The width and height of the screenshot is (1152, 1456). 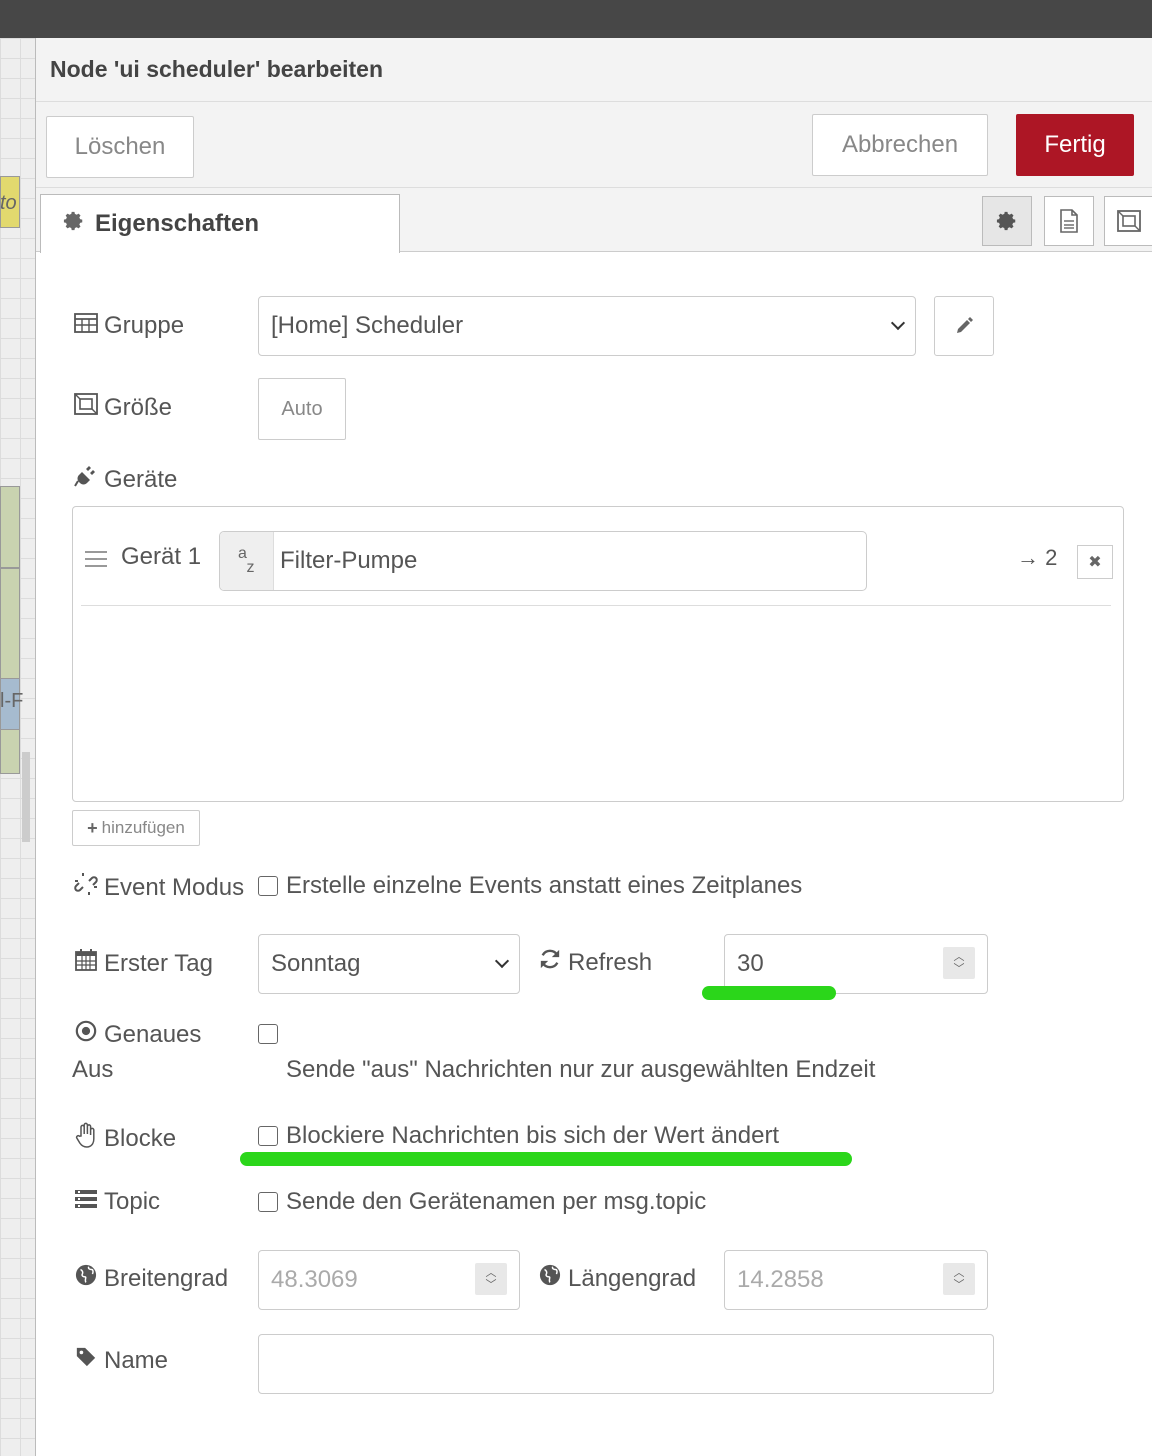 What do you see at coordinates (132, 1201) in the screenshot?
I see `topic-label-text: Topic` at bounding box center [132, 1201].